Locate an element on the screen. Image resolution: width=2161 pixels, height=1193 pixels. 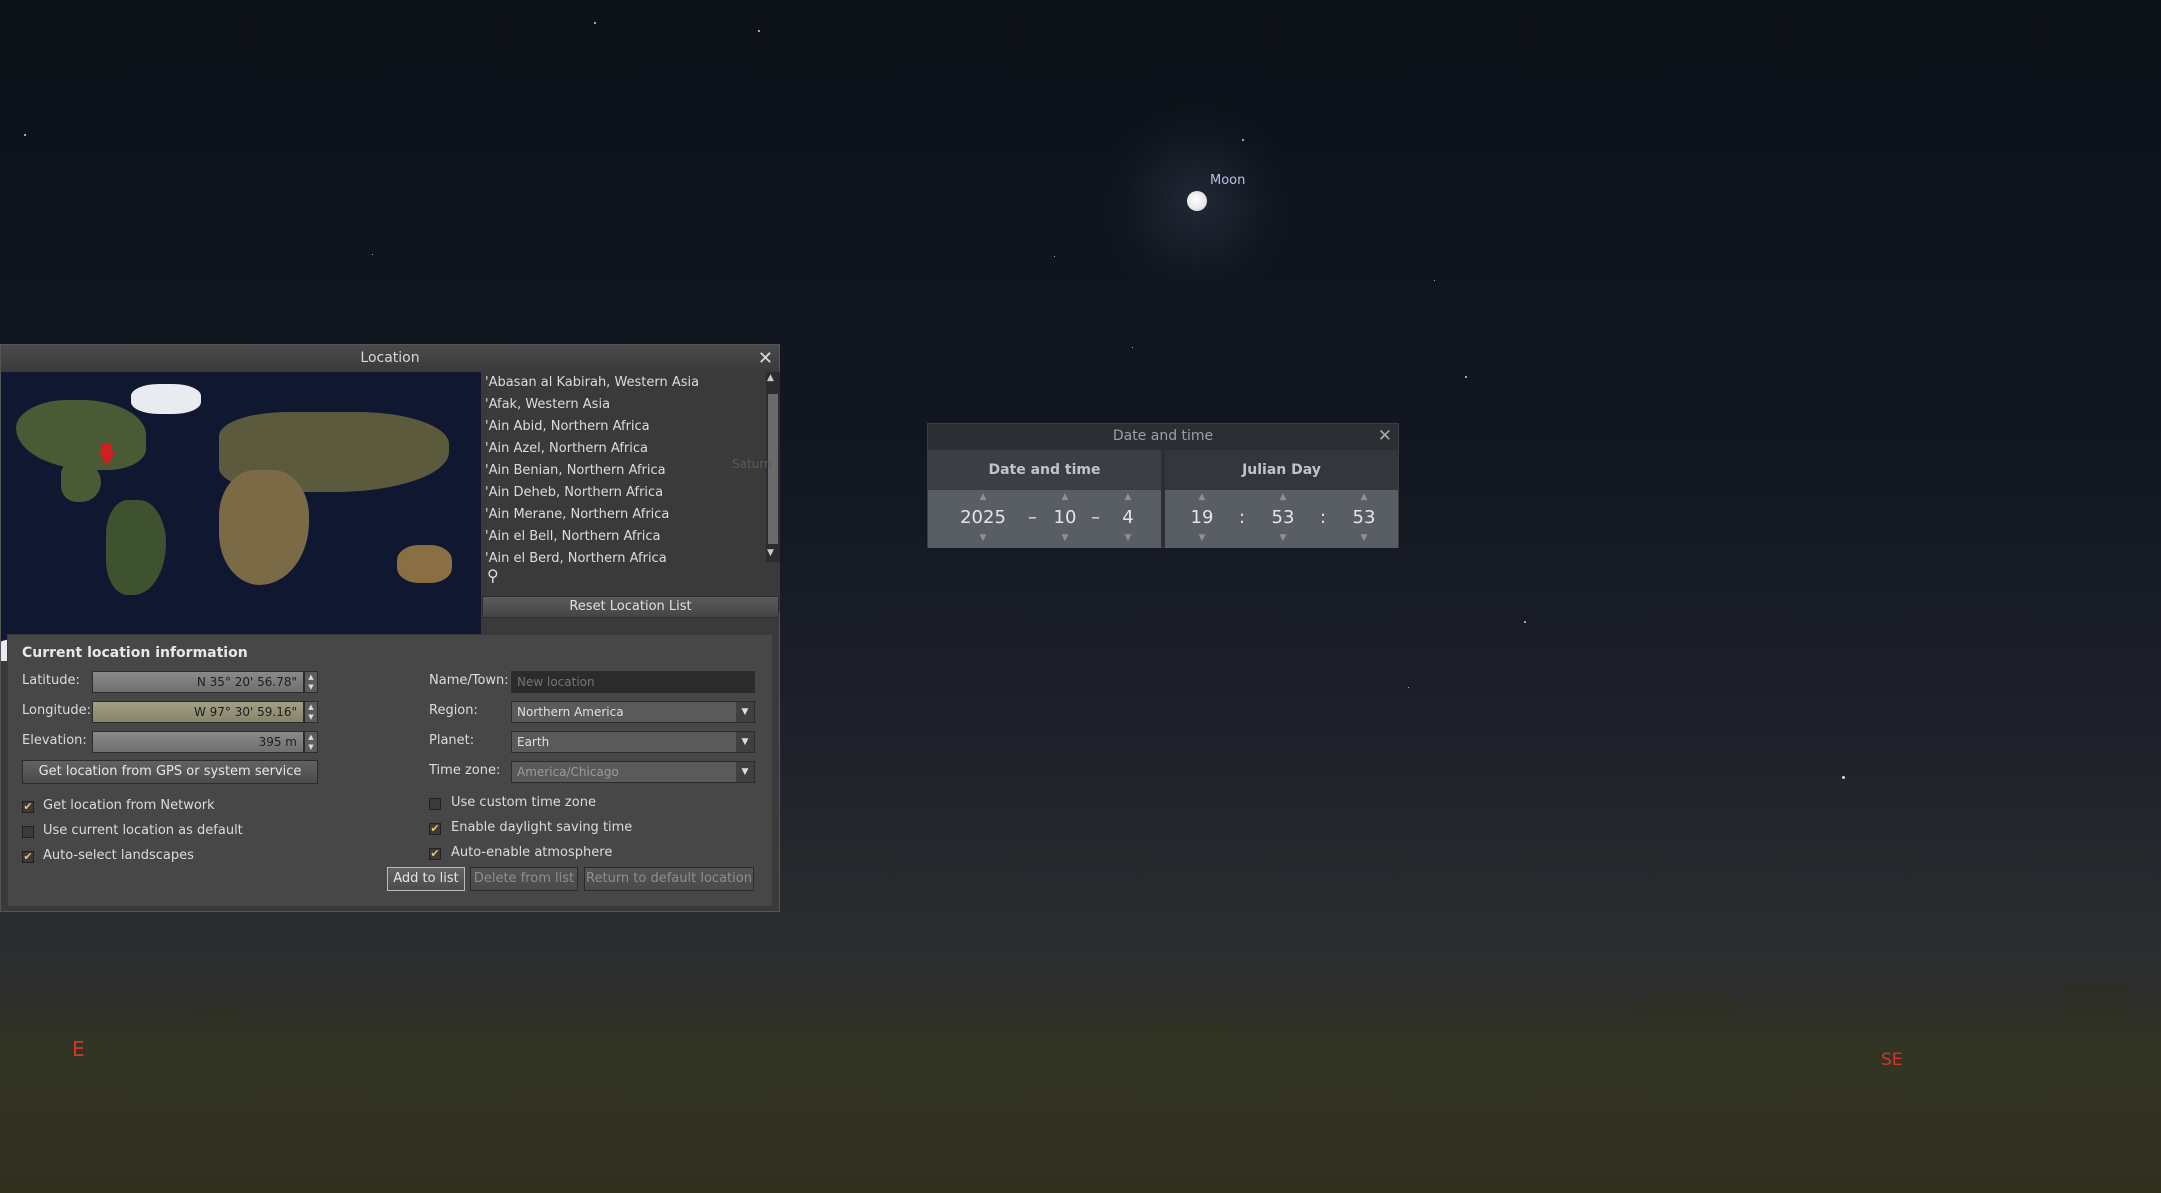
region-select: Northern America ▼ is located at coordinates (633, 712).